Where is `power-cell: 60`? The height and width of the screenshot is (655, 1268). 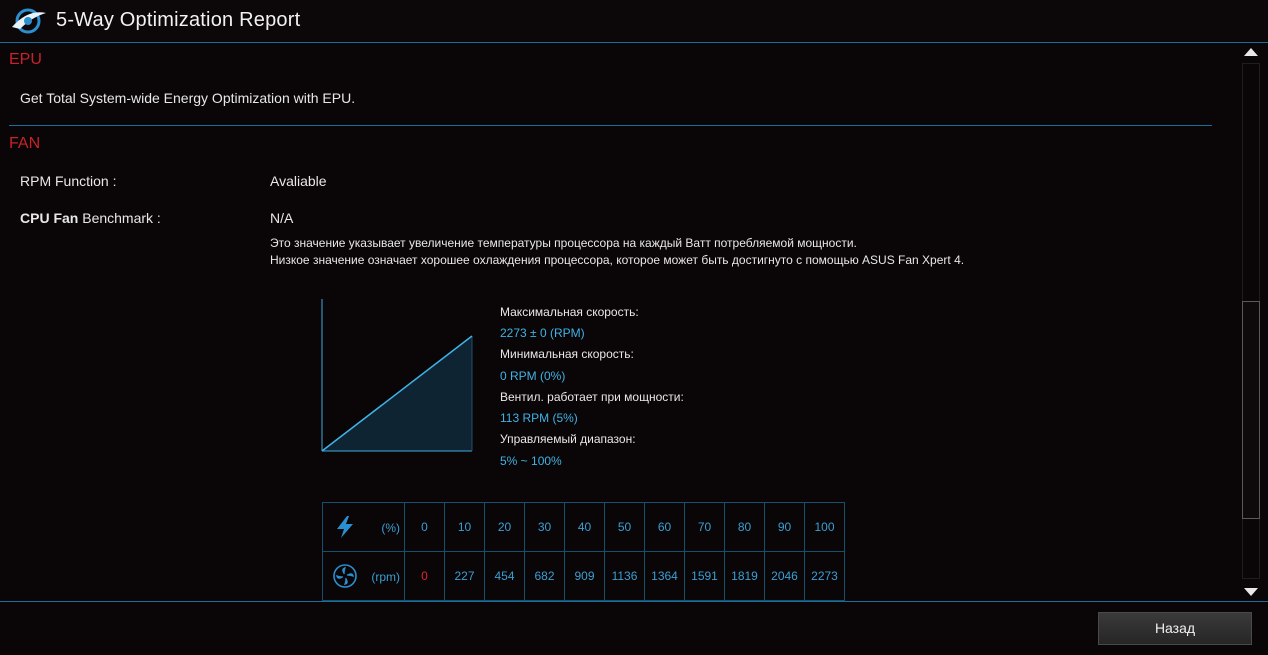 power-cell: 60 is located at coordinates (664, 527).